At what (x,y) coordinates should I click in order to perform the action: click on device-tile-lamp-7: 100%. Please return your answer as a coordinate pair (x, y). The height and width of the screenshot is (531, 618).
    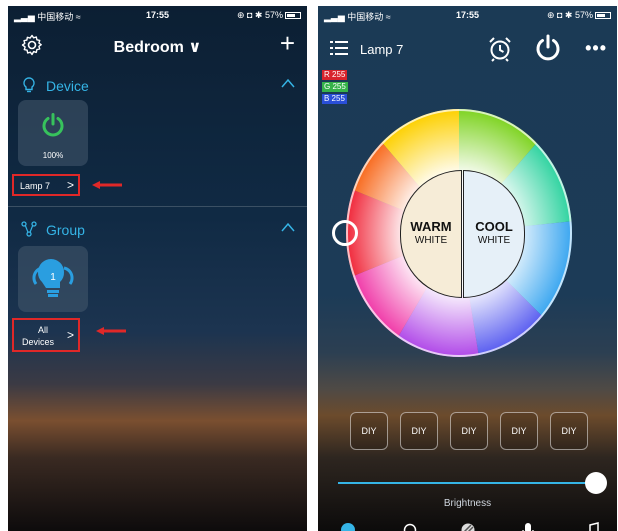
    Looking at the image, I should click on (53, 133).